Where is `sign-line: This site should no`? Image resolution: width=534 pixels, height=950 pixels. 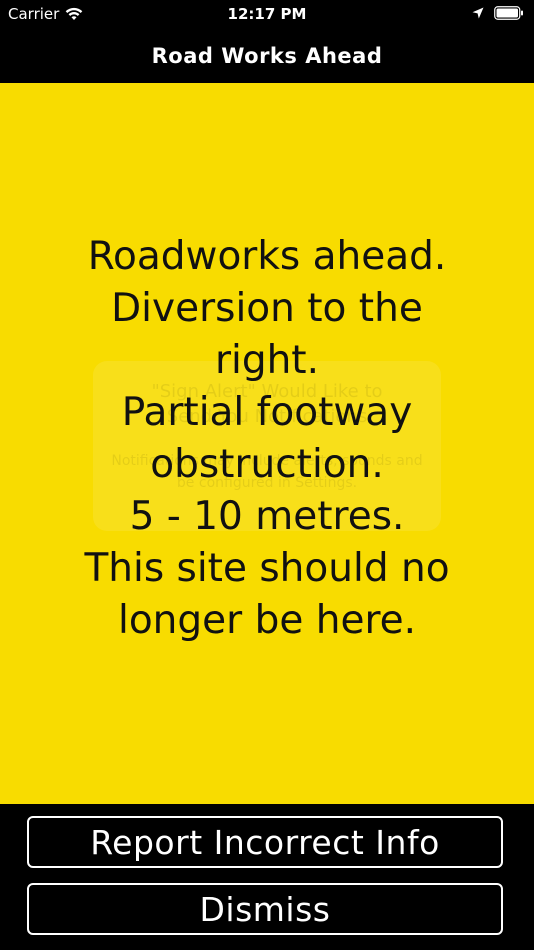 sign-line: This site should no is located at coordinates (267, 568).